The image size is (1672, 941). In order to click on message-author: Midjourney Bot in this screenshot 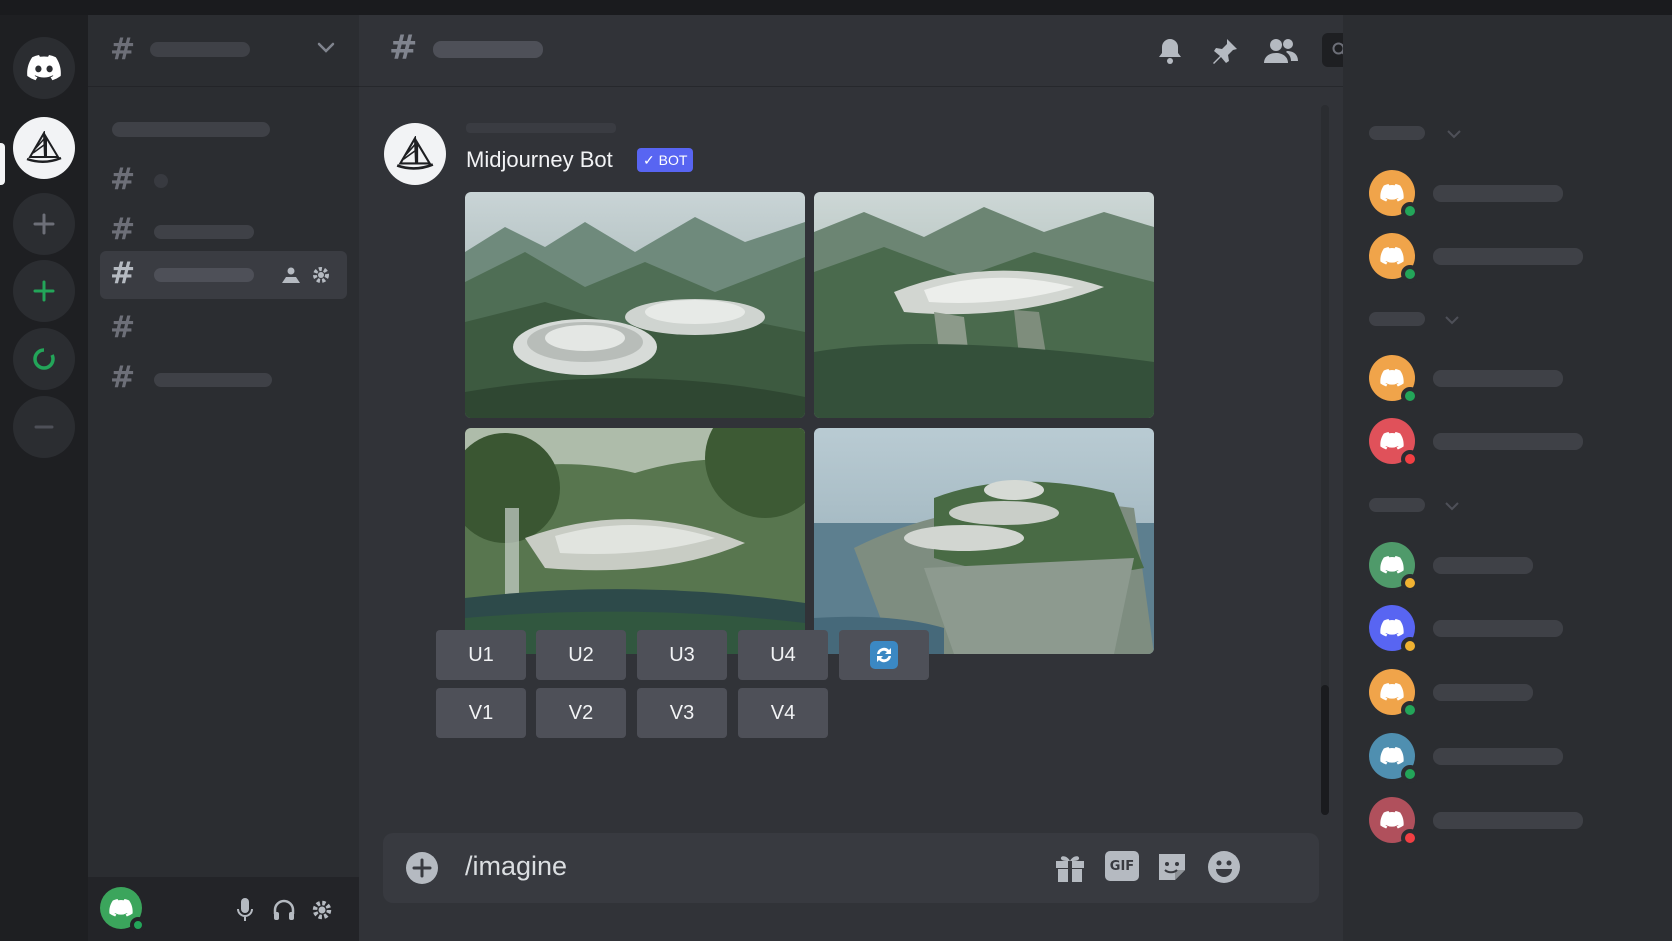, I will do `click(539, 160)`.